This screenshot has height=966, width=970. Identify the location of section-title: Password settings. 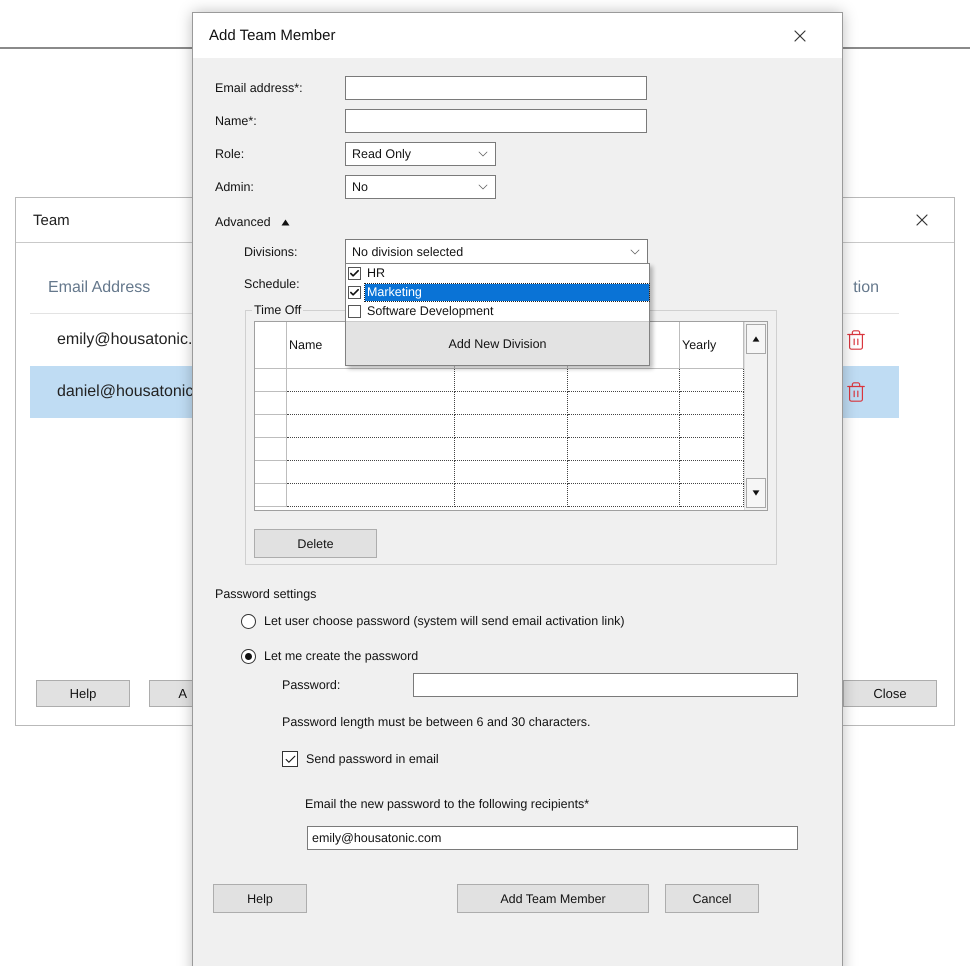
(266, 594).